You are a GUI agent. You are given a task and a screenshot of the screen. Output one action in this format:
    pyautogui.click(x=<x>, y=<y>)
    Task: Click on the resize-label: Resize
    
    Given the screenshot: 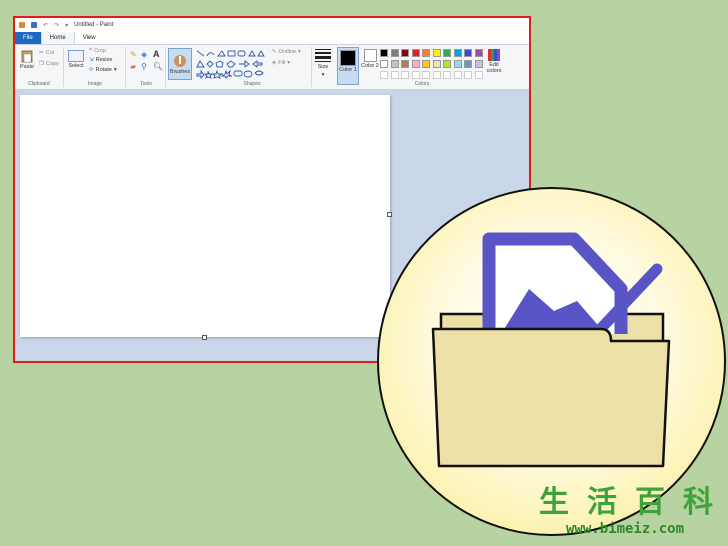 What is the action you would take?
    pyautogui.click(x=104, y=60)
    